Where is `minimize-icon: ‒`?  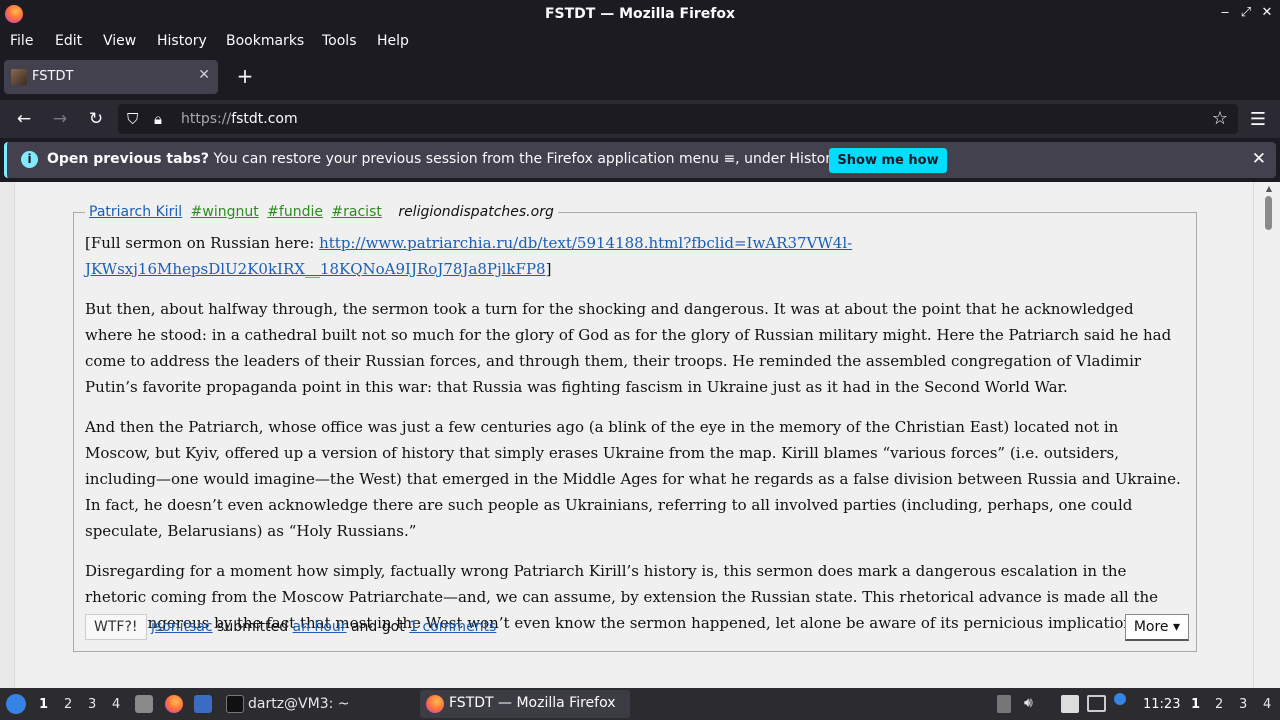 minimize-icon: ‒ is located at coordinates (1225, 12).